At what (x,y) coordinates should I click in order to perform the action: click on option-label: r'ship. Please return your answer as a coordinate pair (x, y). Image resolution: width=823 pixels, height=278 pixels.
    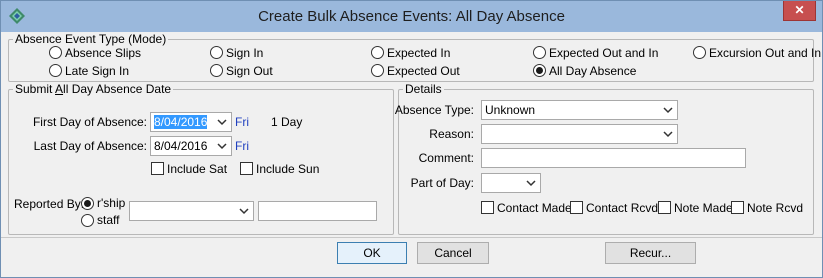
    Looking at the image, I should click on (111, 203).